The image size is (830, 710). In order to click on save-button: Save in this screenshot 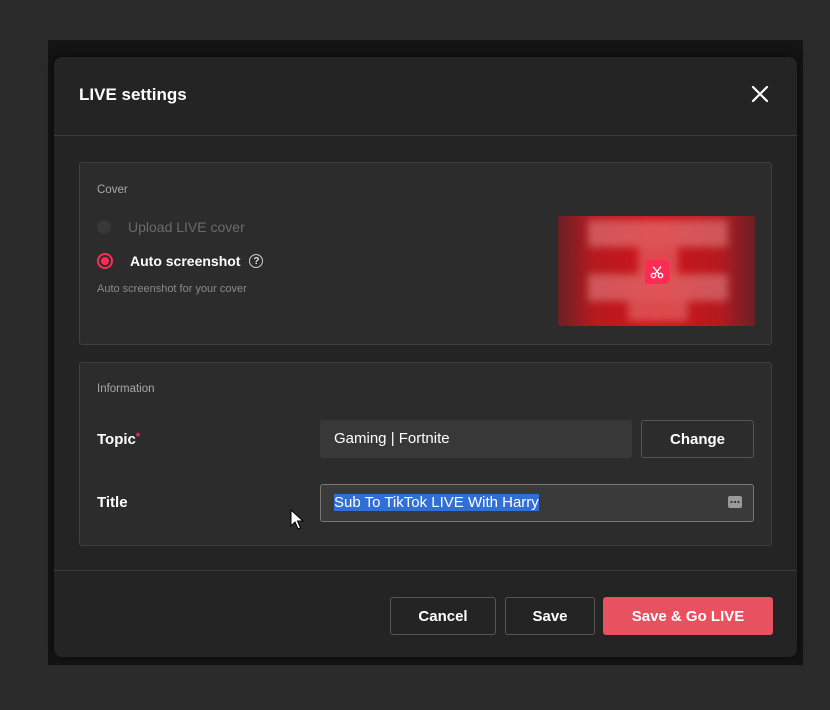, I will do `click(550, 616)`.